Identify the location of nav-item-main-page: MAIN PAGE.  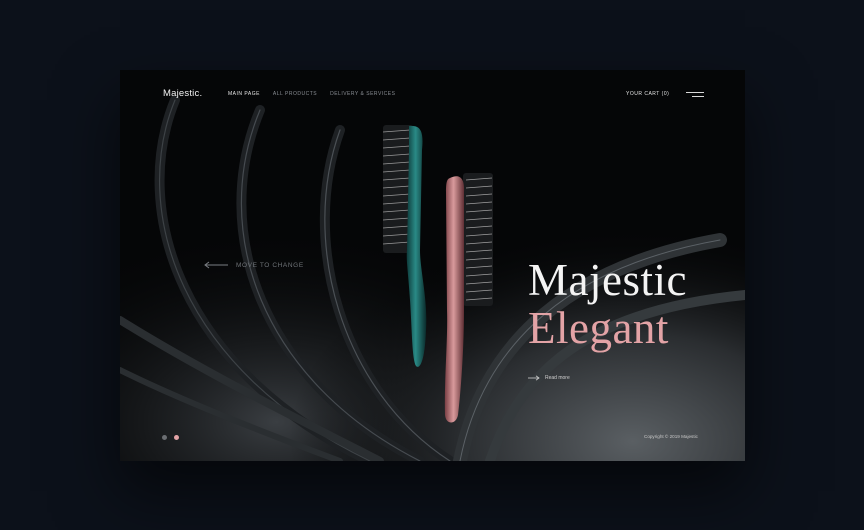
(244, 94).